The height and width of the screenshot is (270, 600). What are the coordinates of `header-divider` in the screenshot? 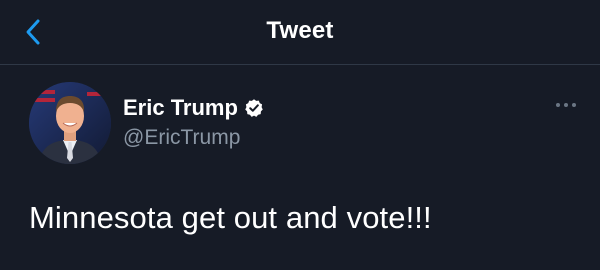 It's located at (300, 64).